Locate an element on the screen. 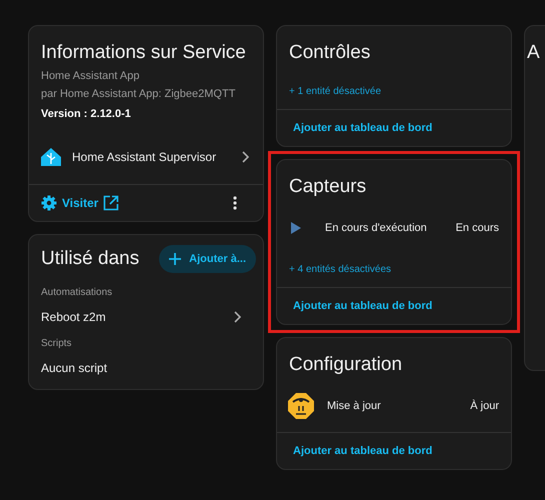  version-text: Version : 2.12.0-1 is located at coordinates (86, 114).